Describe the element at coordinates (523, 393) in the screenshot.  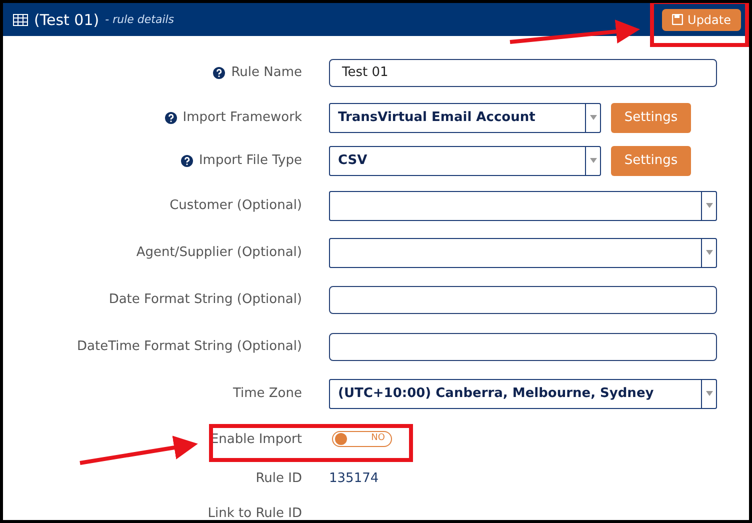
I see `dropdown-field: (UTC+10:00) Canberra, Melbourne, Sydney` at that location.